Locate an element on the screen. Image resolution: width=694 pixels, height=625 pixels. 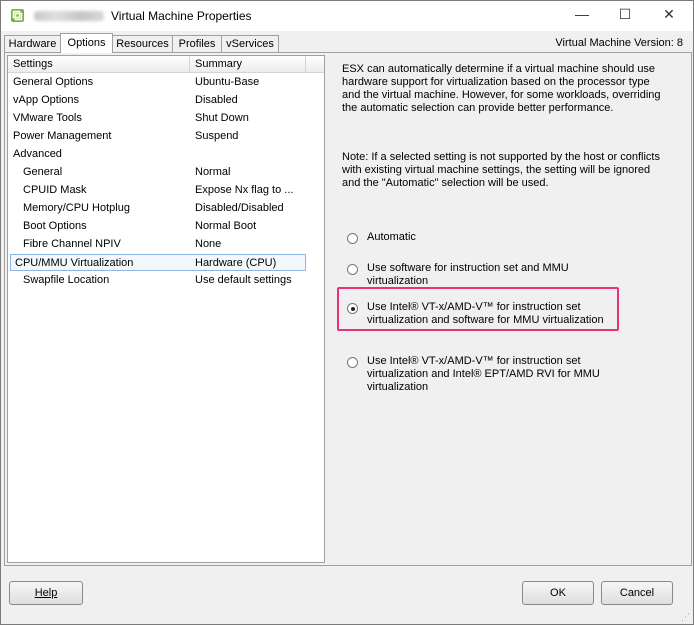
blurred-host-name is located at coordinates (69, 16).